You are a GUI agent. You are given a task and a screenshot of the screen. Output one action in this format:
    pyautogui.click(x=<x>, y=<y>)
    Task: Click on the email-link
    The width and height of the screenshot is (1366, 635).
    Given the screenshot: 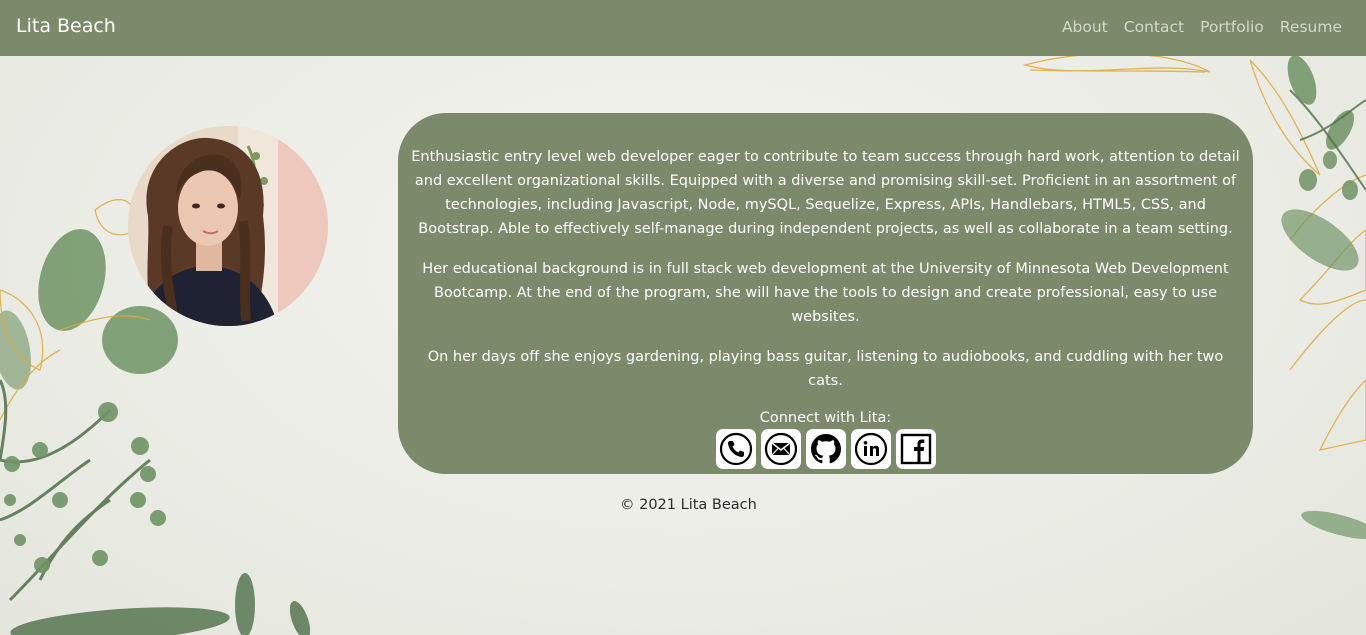 What is the action you would take?
    pyautogui.click(x=780, y=449)
    